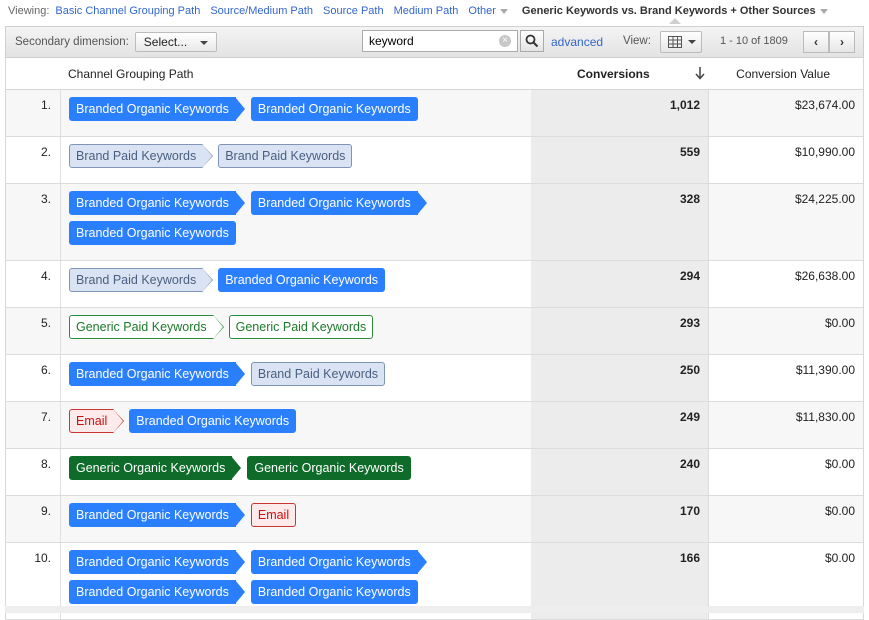 The image size is (869, 620). What do you see at coordinates (426, 11) in the screenshot?
I see `view-link-medium-path: Medium Path` at bounding box center [426, 11].